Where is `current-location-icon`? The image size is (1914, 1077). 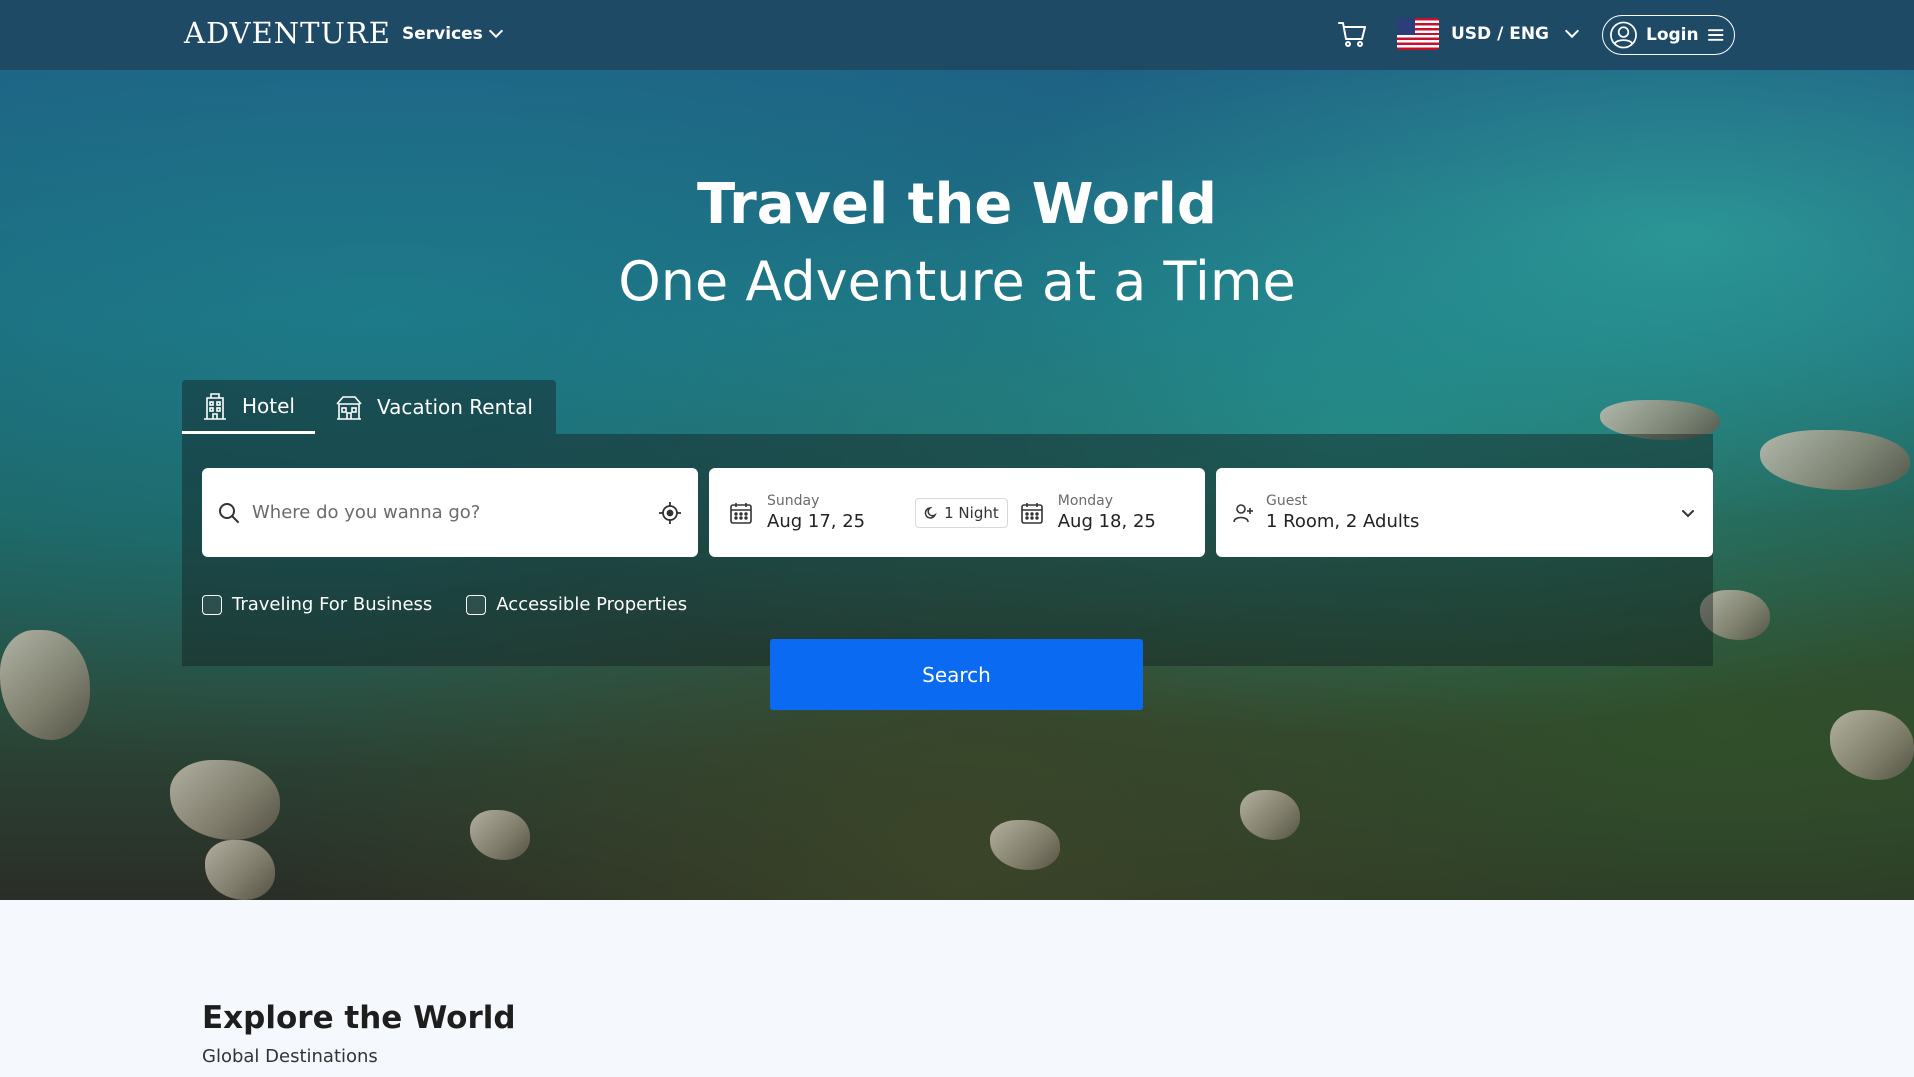 current-location-icon is located at coordinates (670, 513).